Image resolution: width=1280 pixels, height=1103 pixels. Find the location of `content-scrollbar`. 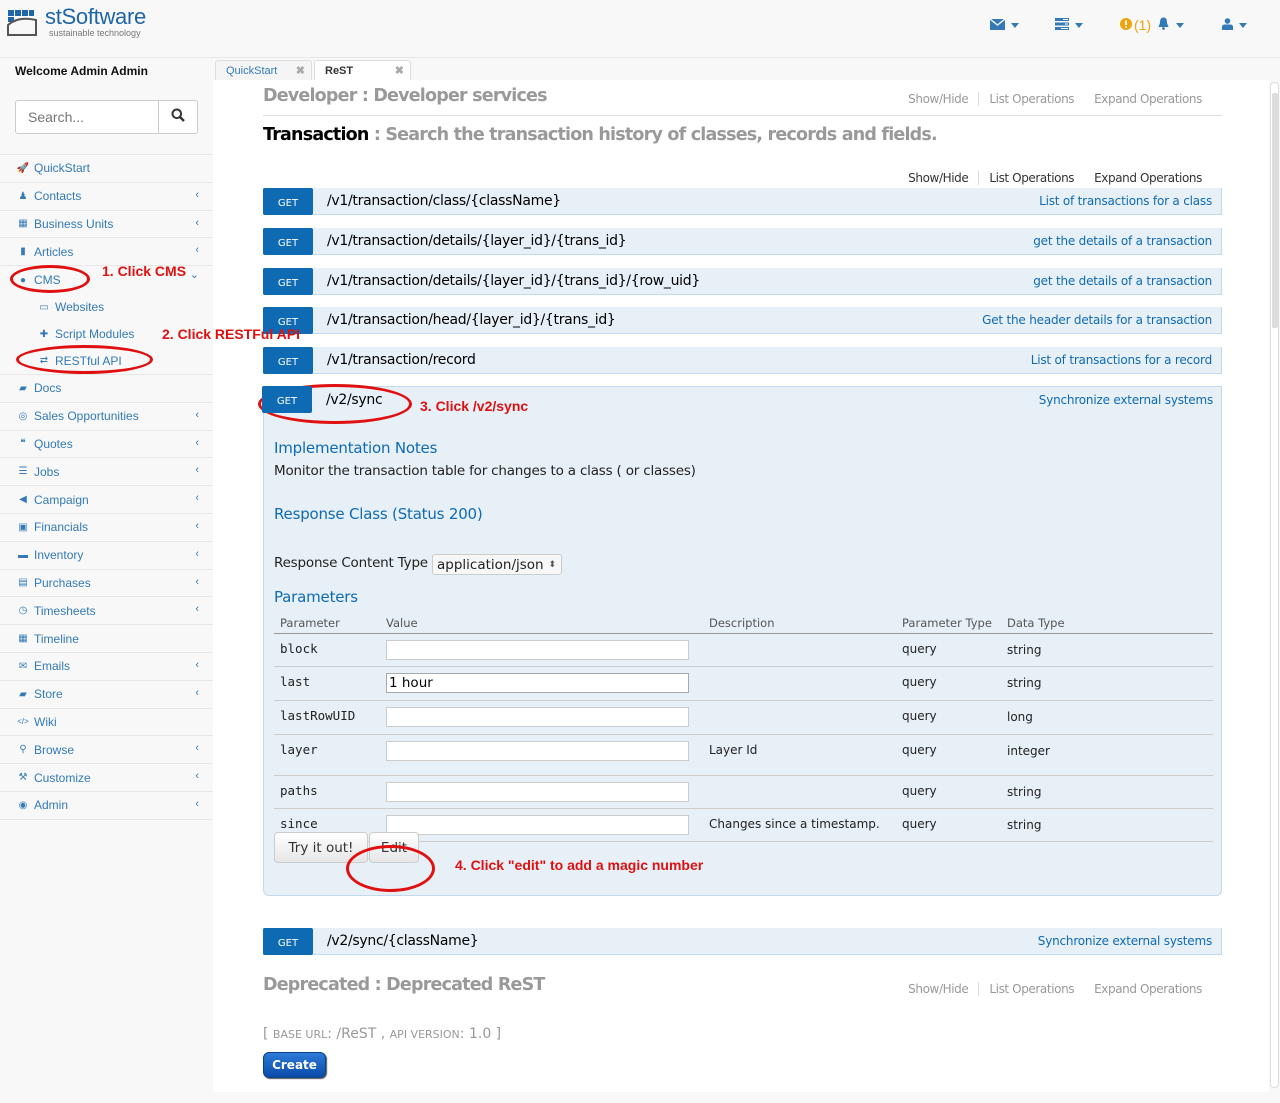

content-scrollbar is located at coordinates (1274, 585).